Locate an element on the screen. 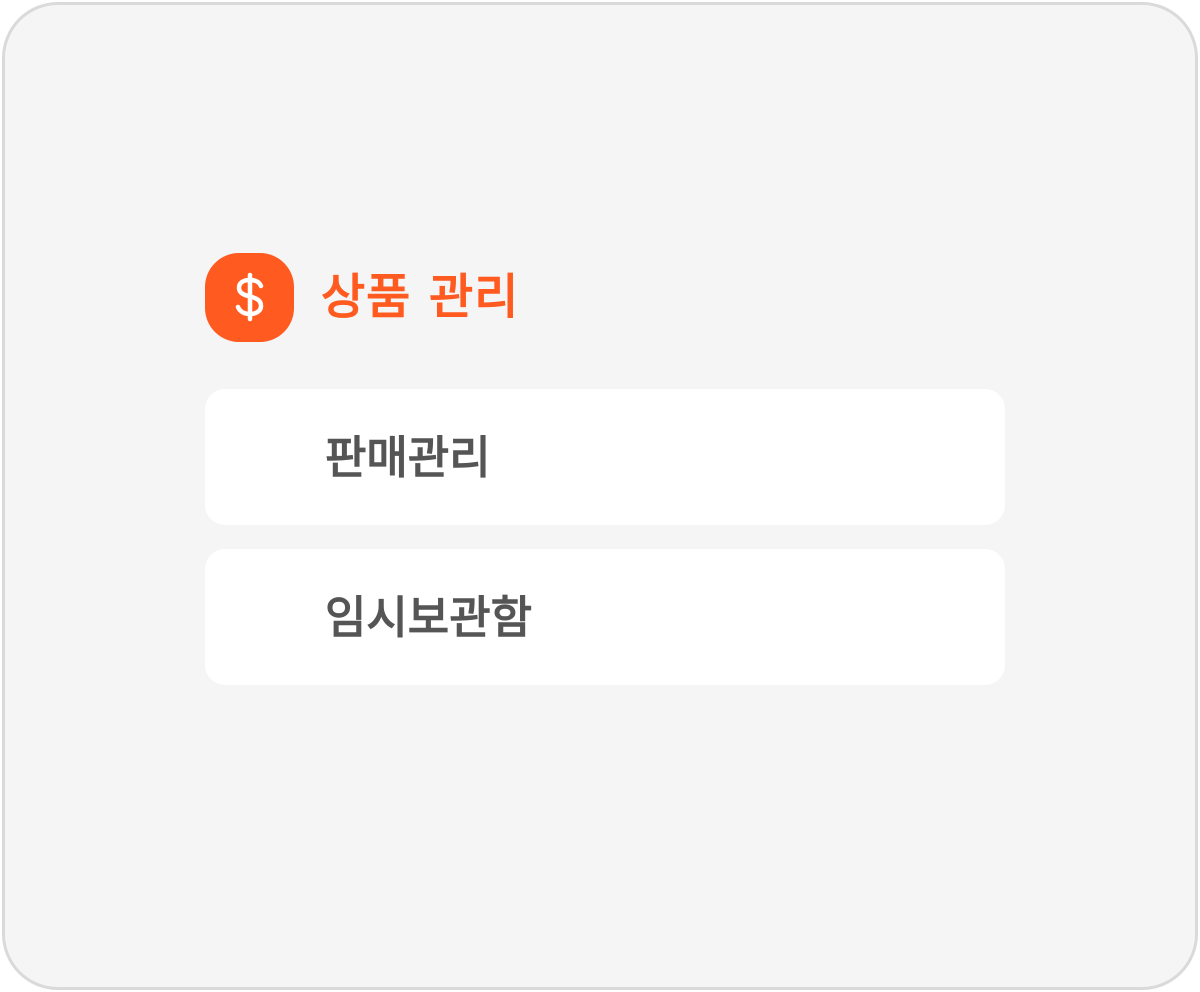 The height and width of the screenshot is (992, 1200). menu-item-label: 판매관리 is located at coordinates (408, 457).